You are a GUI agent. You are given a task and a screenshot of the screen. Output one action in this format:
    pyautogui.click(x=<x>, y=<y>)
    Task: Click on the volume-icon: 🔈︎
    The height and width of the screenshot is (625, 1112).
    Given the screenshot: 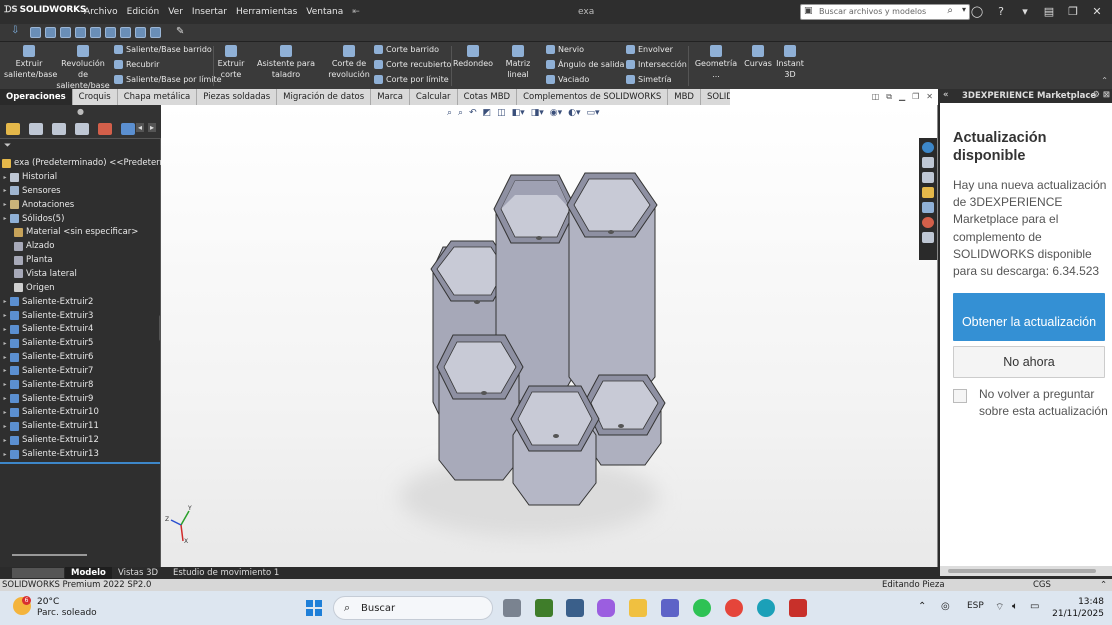 What is the action you would take?
    pyautogui.click(x=1015, y=606)
    